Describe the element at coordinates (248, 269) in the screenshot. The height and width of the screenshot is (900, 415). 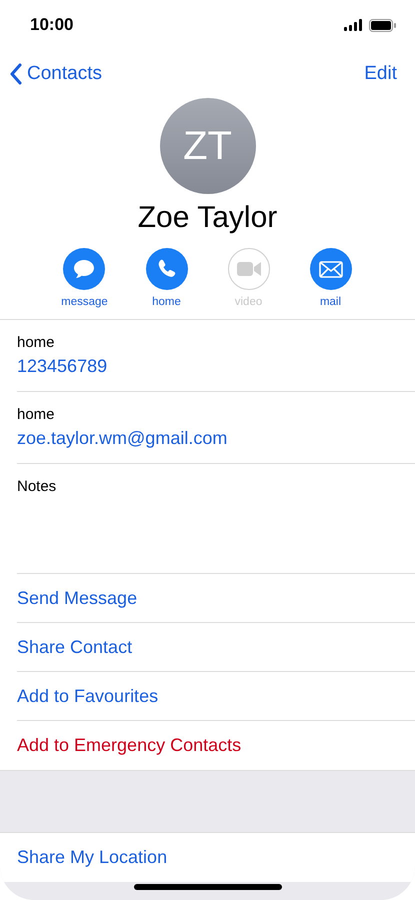
I see `video-camera-icon` at that location.